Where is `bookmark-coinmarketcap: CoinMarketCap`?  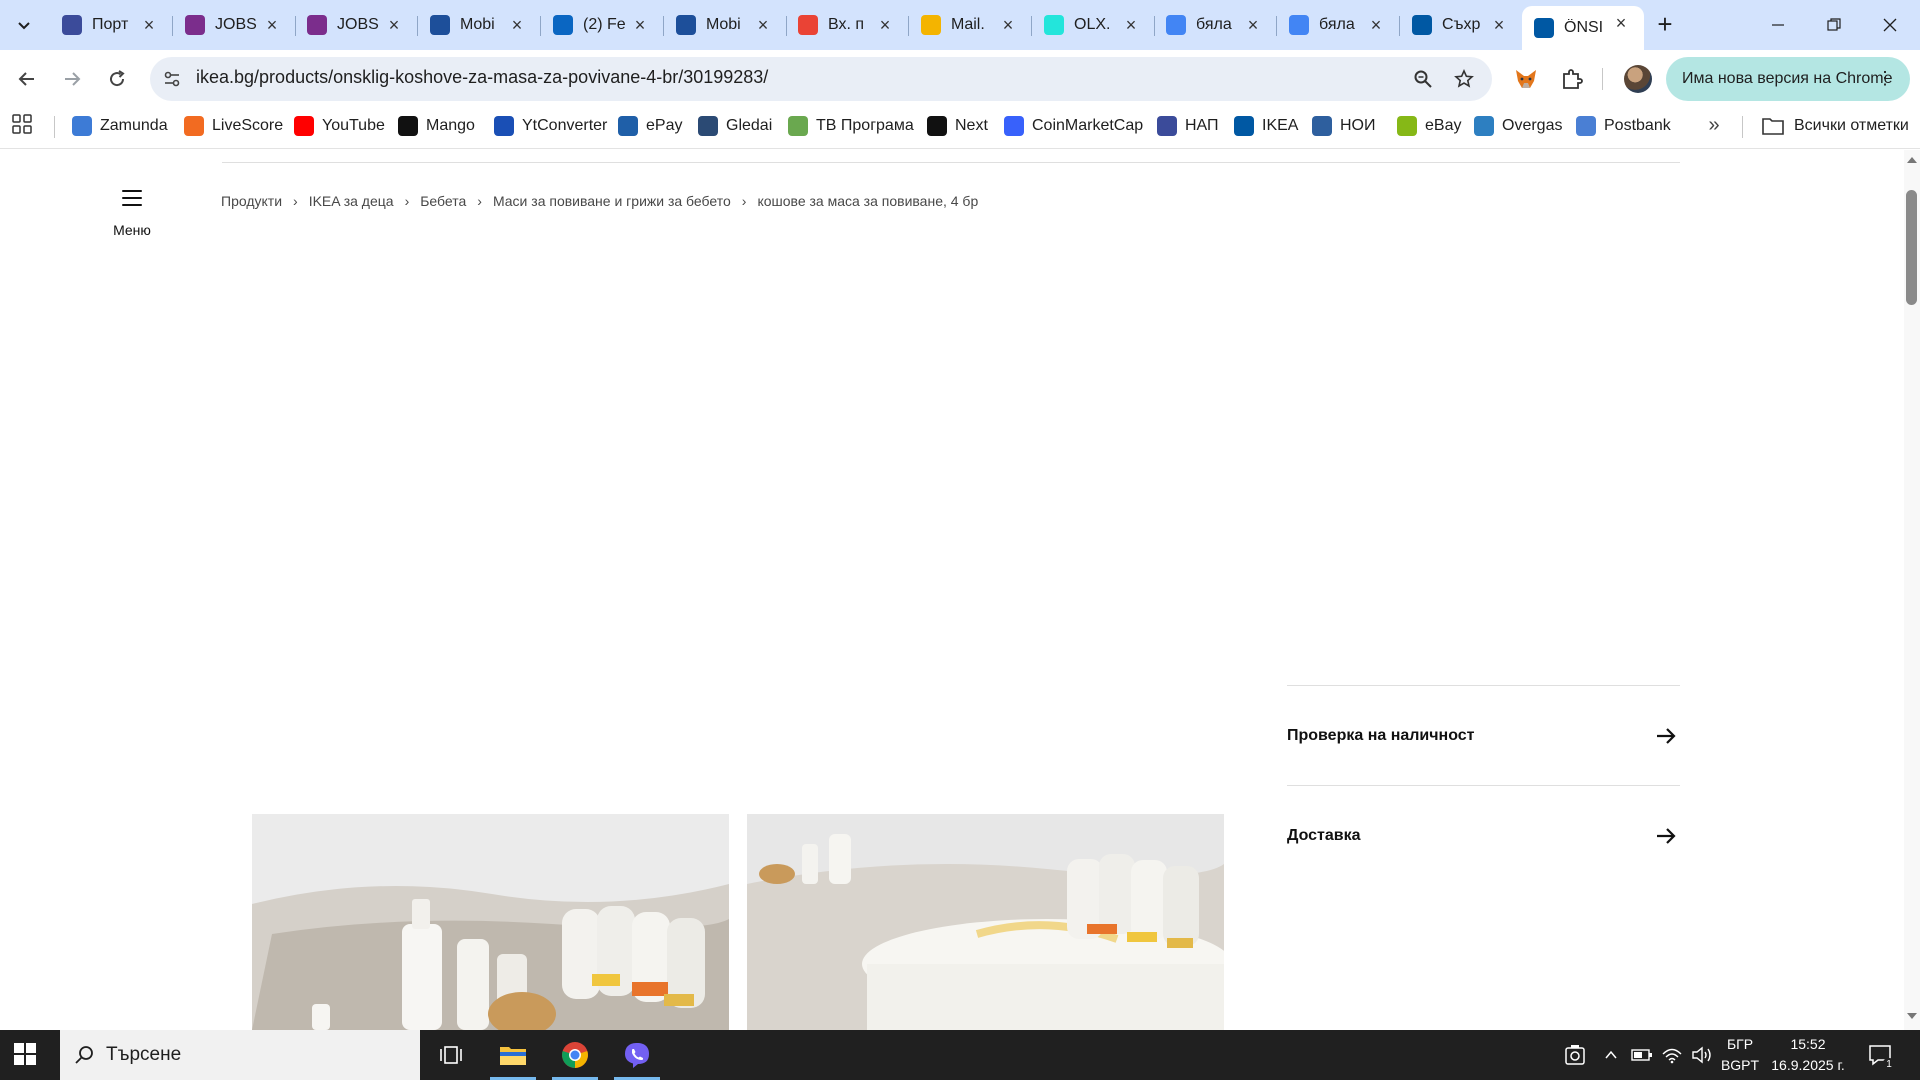 bookmark-coinmarketcap: CoinMarketCap is located at coordinates (1073, 126).